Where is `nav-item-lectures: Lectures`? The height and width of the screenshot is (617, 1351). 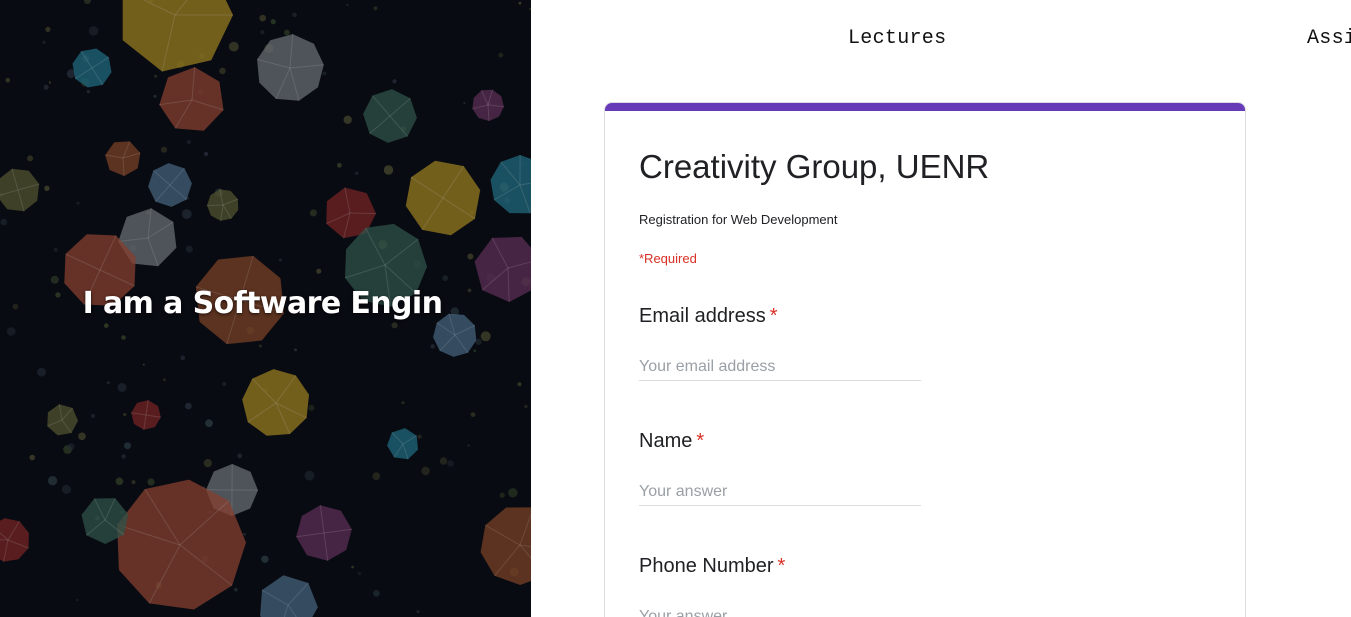
nav-item-lectures: Lectures is located at coordinates (897, 38).